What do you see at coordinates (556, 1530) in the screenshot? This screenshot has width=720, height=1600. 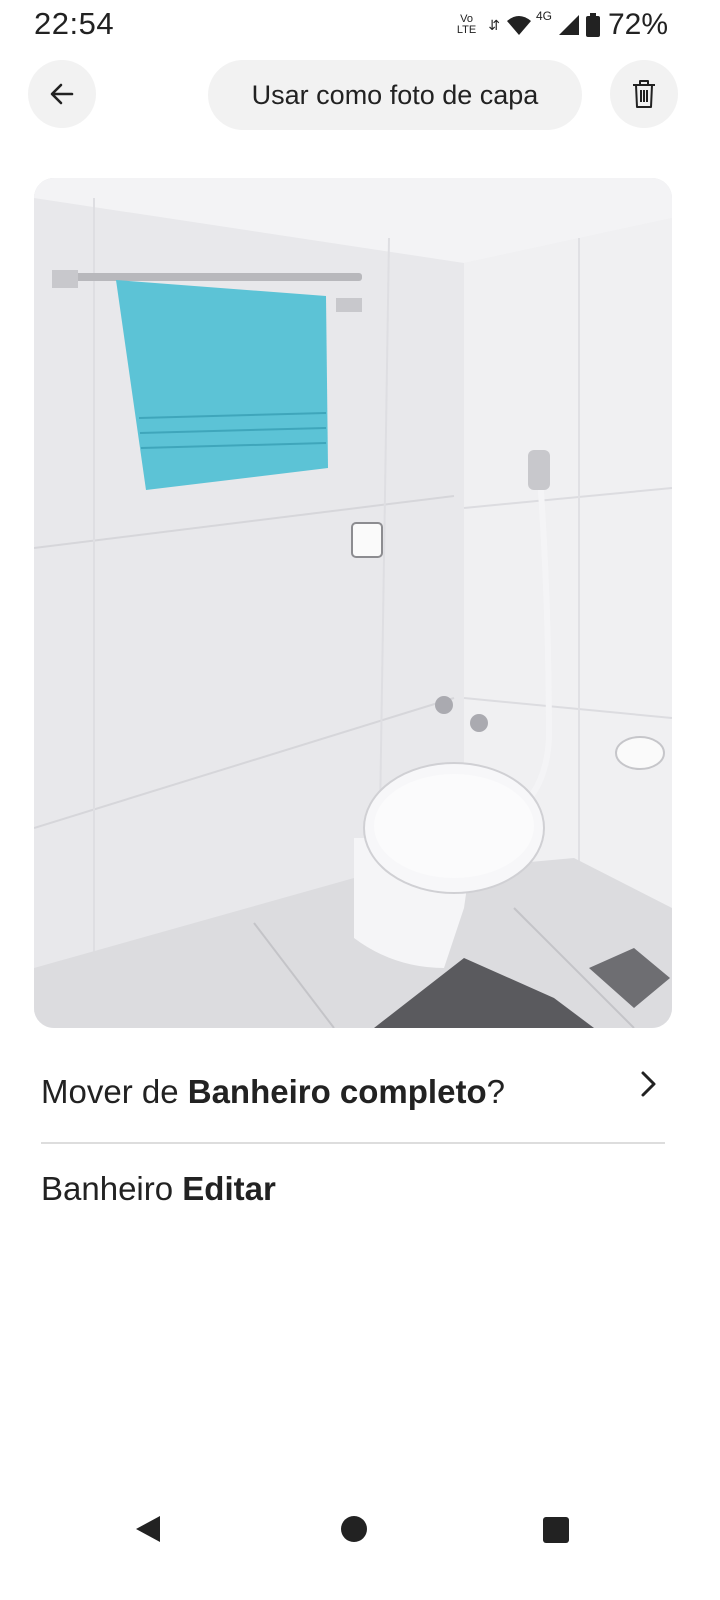 I see `nav-recents-icon` at bounding box center [556, 1530].